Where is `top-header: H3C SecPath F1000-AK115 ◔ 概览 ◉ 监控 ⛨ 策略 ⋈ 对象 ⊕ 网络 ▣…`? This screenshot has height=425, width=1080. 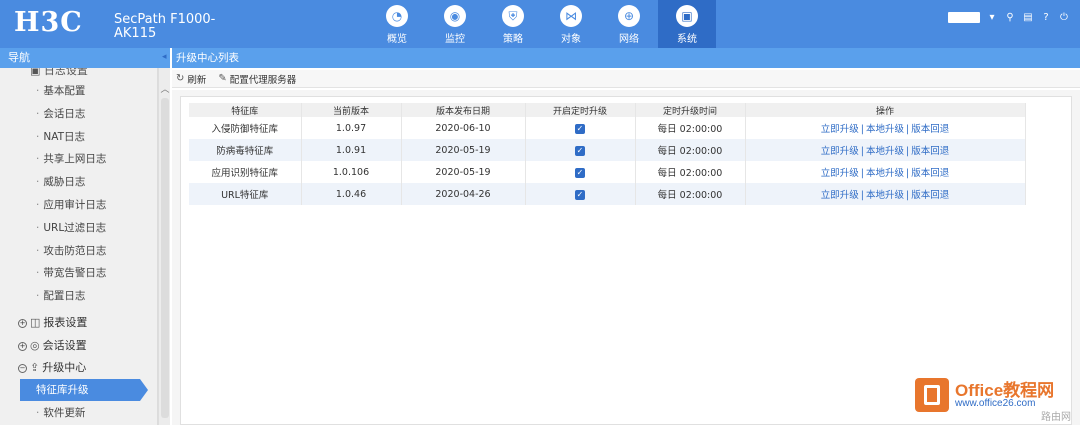
top-header: H3C SecPath F1000-AK115 ◔ 概览 ◉ 监控 ⛨ 策略 ⋈ 对象 ⊕ 网络 ▣… is located at coordinates (540, 24).